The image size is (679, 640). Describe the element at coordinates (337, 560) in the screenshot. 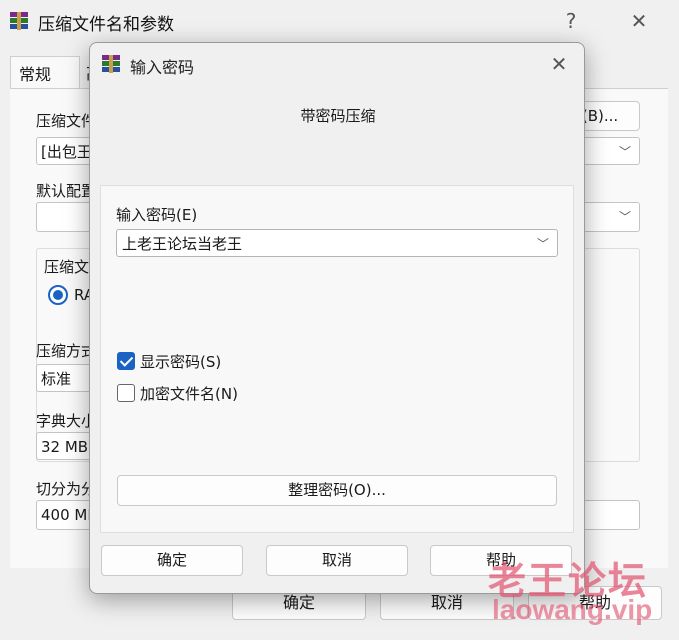

I see `dialog-cancel-button: 取消` at that location.